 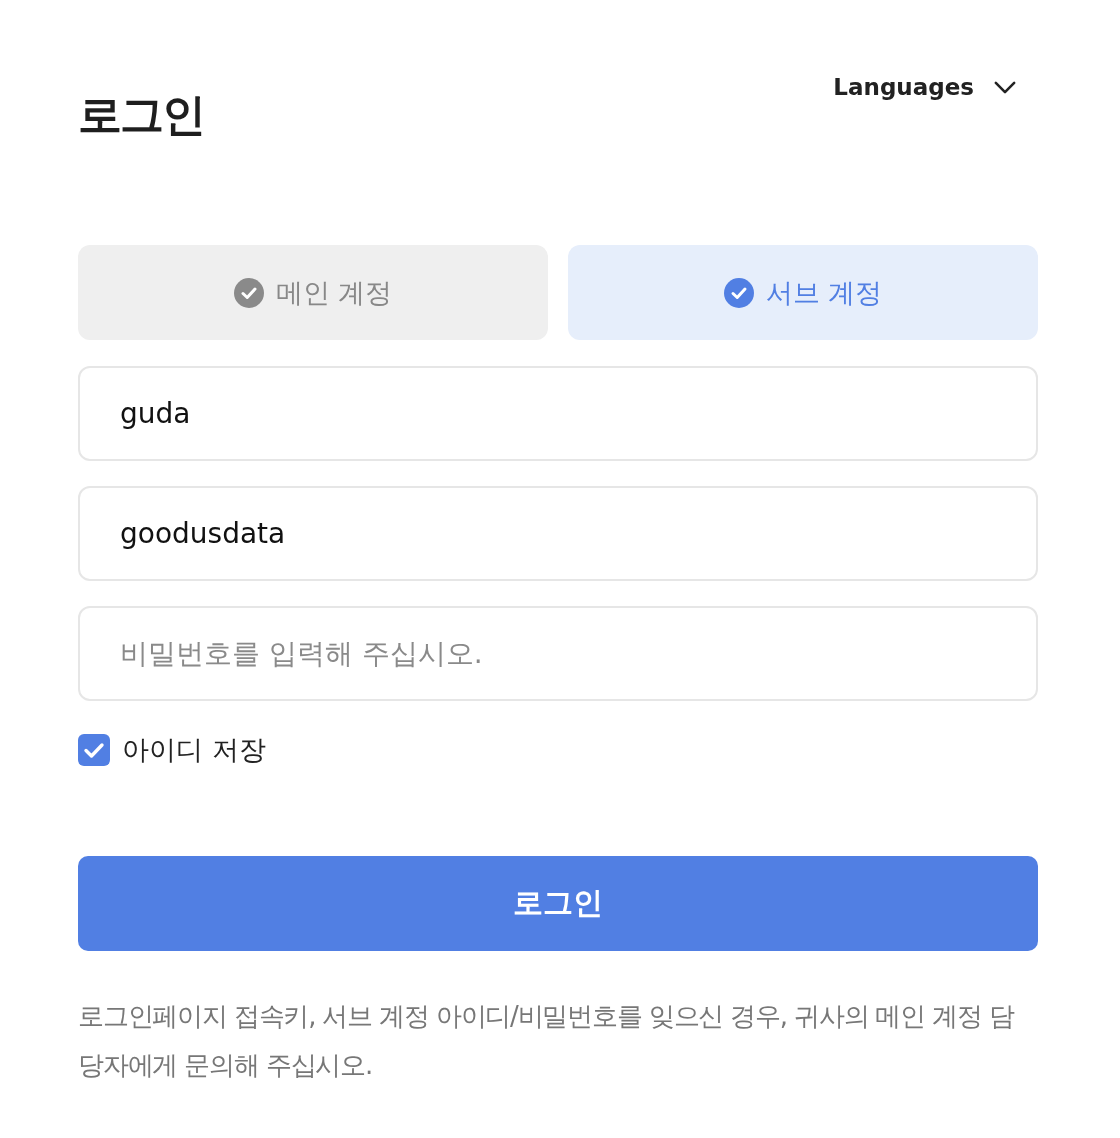 I want to click on input-field: guda, so click(x=558, y=413).